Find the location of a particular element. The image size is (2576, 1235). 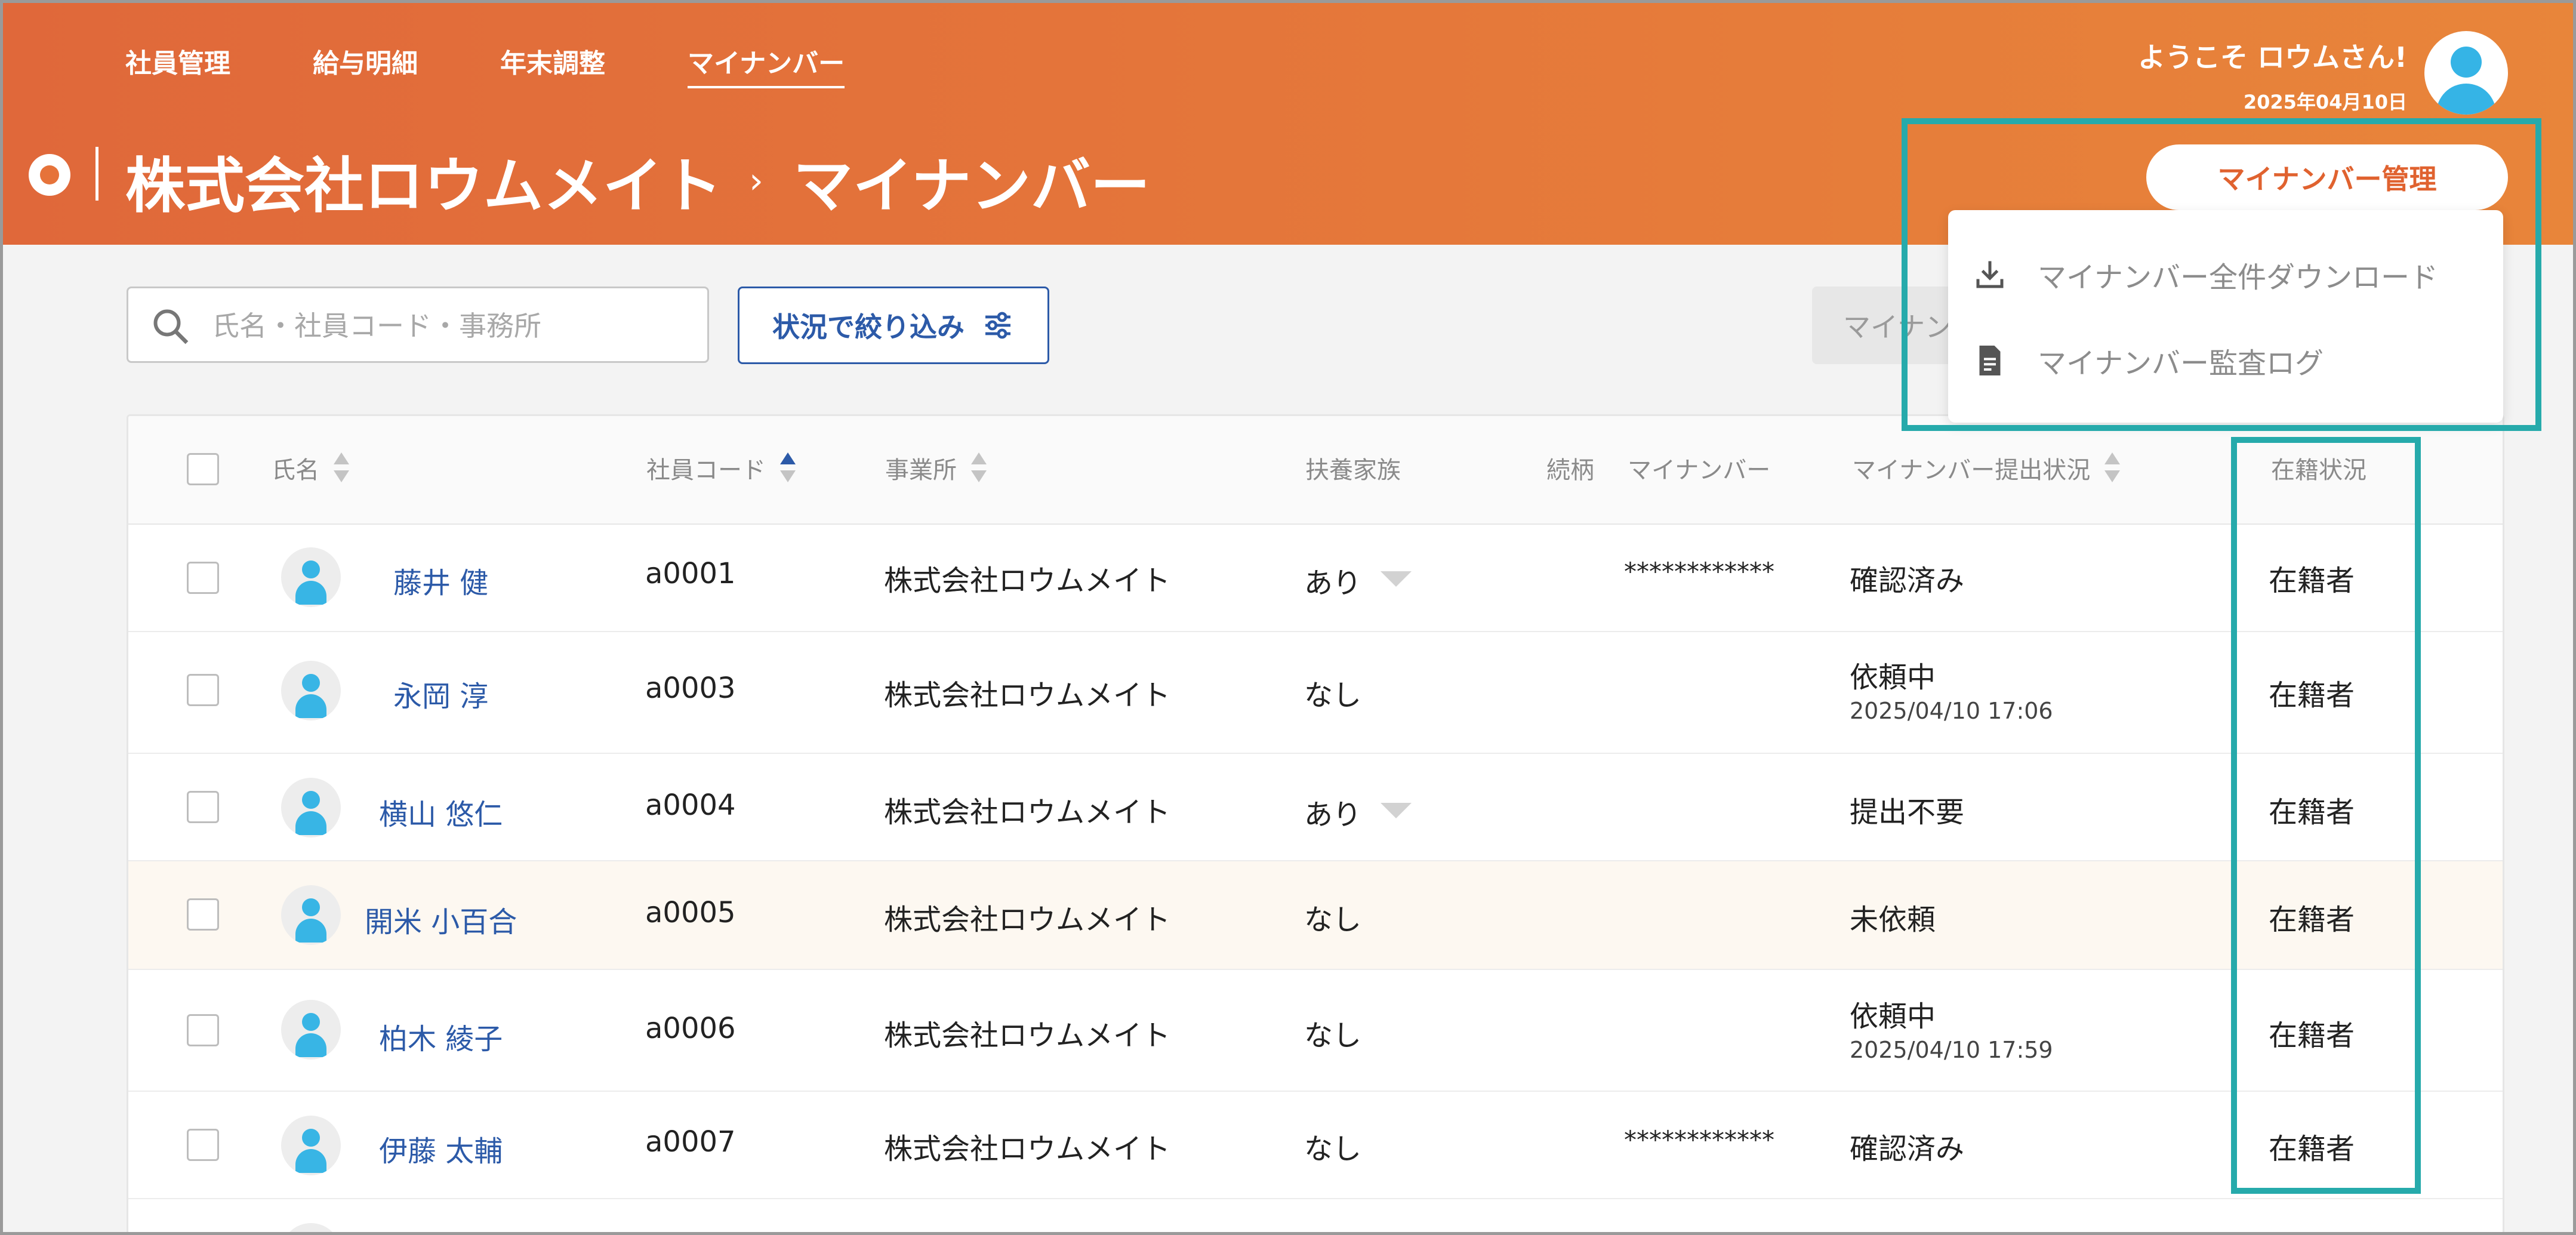

status-filter-button: 状況で絞り込み is located at coordinates (893, 325).